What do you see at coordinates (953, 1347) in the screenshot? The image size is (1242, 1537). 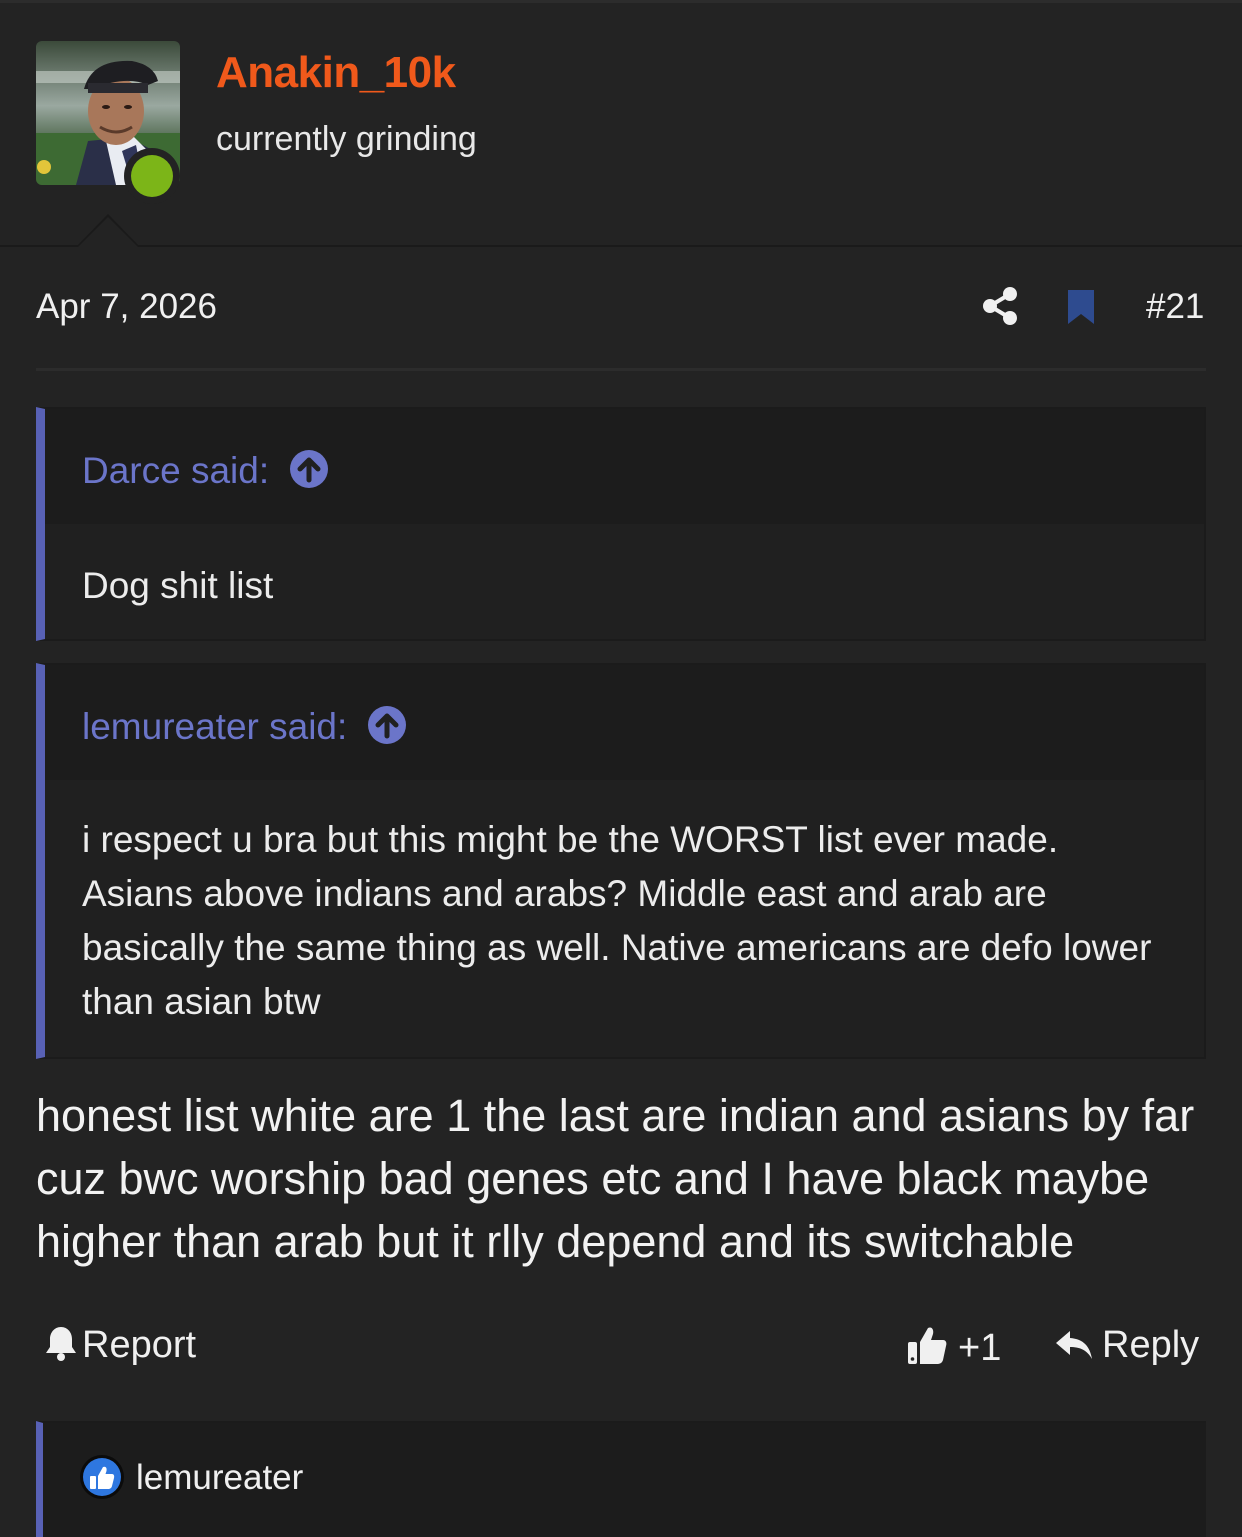 I see `like-button: +1` at bounding box center [953, 1347].